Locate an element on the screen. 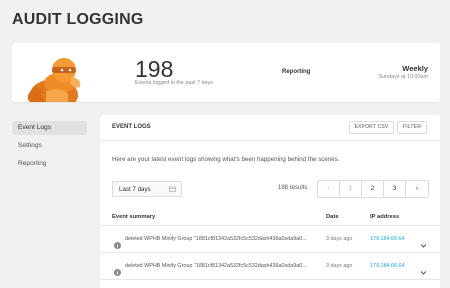 This screenshot has width=450, height=288. calendar-icon is located at coordinates (172, 189).